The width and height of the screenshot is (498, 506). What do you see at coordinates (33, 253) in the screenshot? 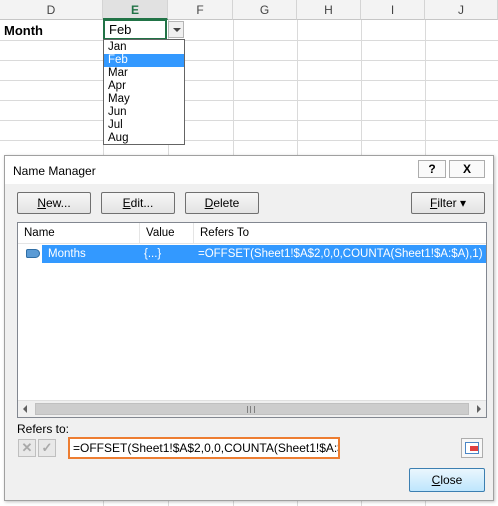
I see `named-range-icon` at bounding box center [33, 253].